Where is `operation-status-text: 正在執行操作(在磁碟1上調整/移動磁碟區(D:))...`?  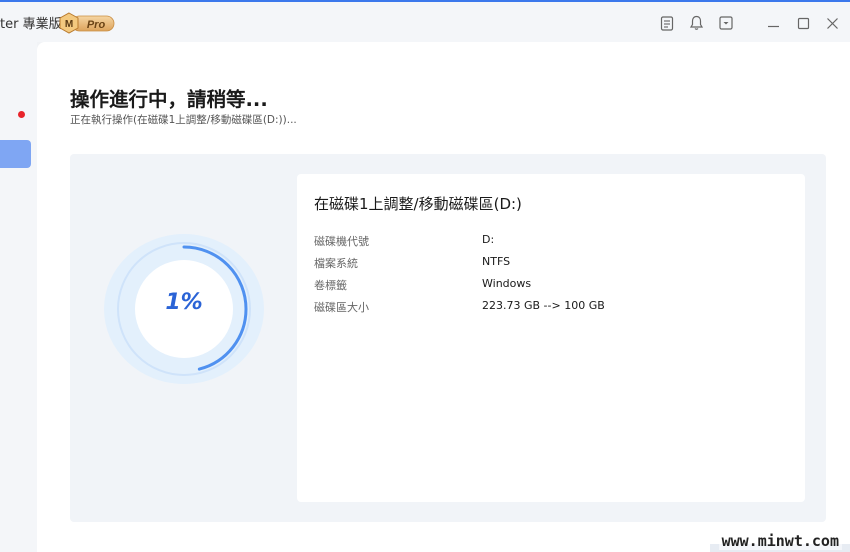 operation-status-text: 正在執行操作(在磁碟1上調整/移動磁碟區(D:))... is located at coordinates (183, 120).